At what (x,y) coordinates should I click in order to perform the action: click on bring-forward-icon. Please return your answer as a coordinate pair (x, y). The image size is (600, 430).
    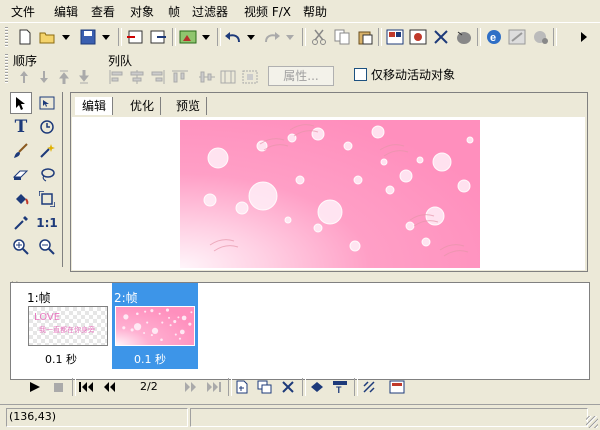
    Looking at the image, I should click on (24, 77).